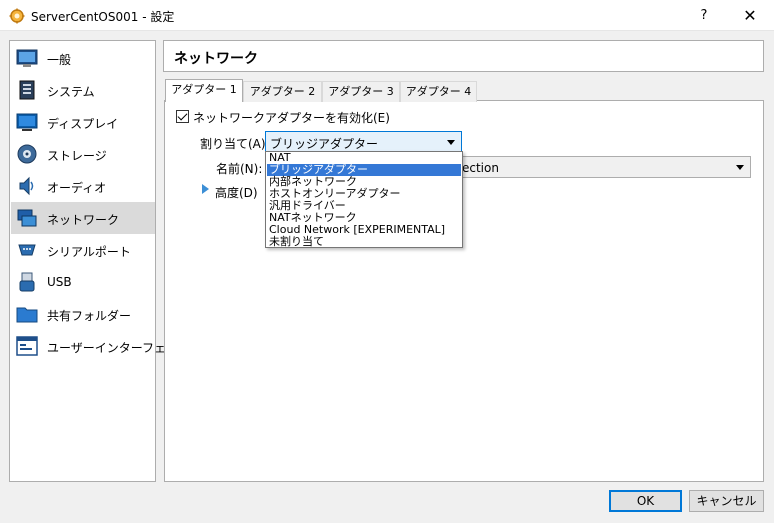  I want to click on page-header: ネットワーク, so click(463, 56).